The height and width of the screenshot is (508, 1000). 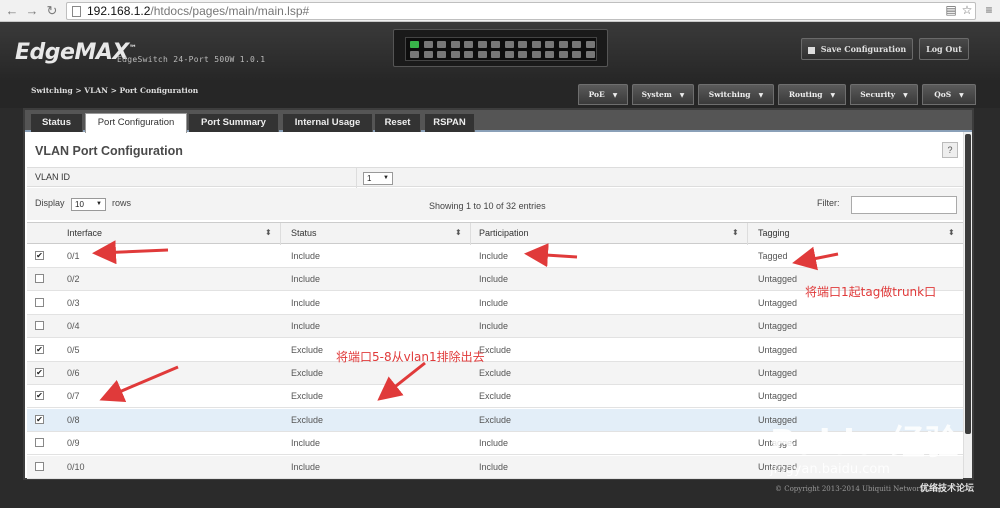 I want to click on back-icon: ←, so click(x=12, y=11).